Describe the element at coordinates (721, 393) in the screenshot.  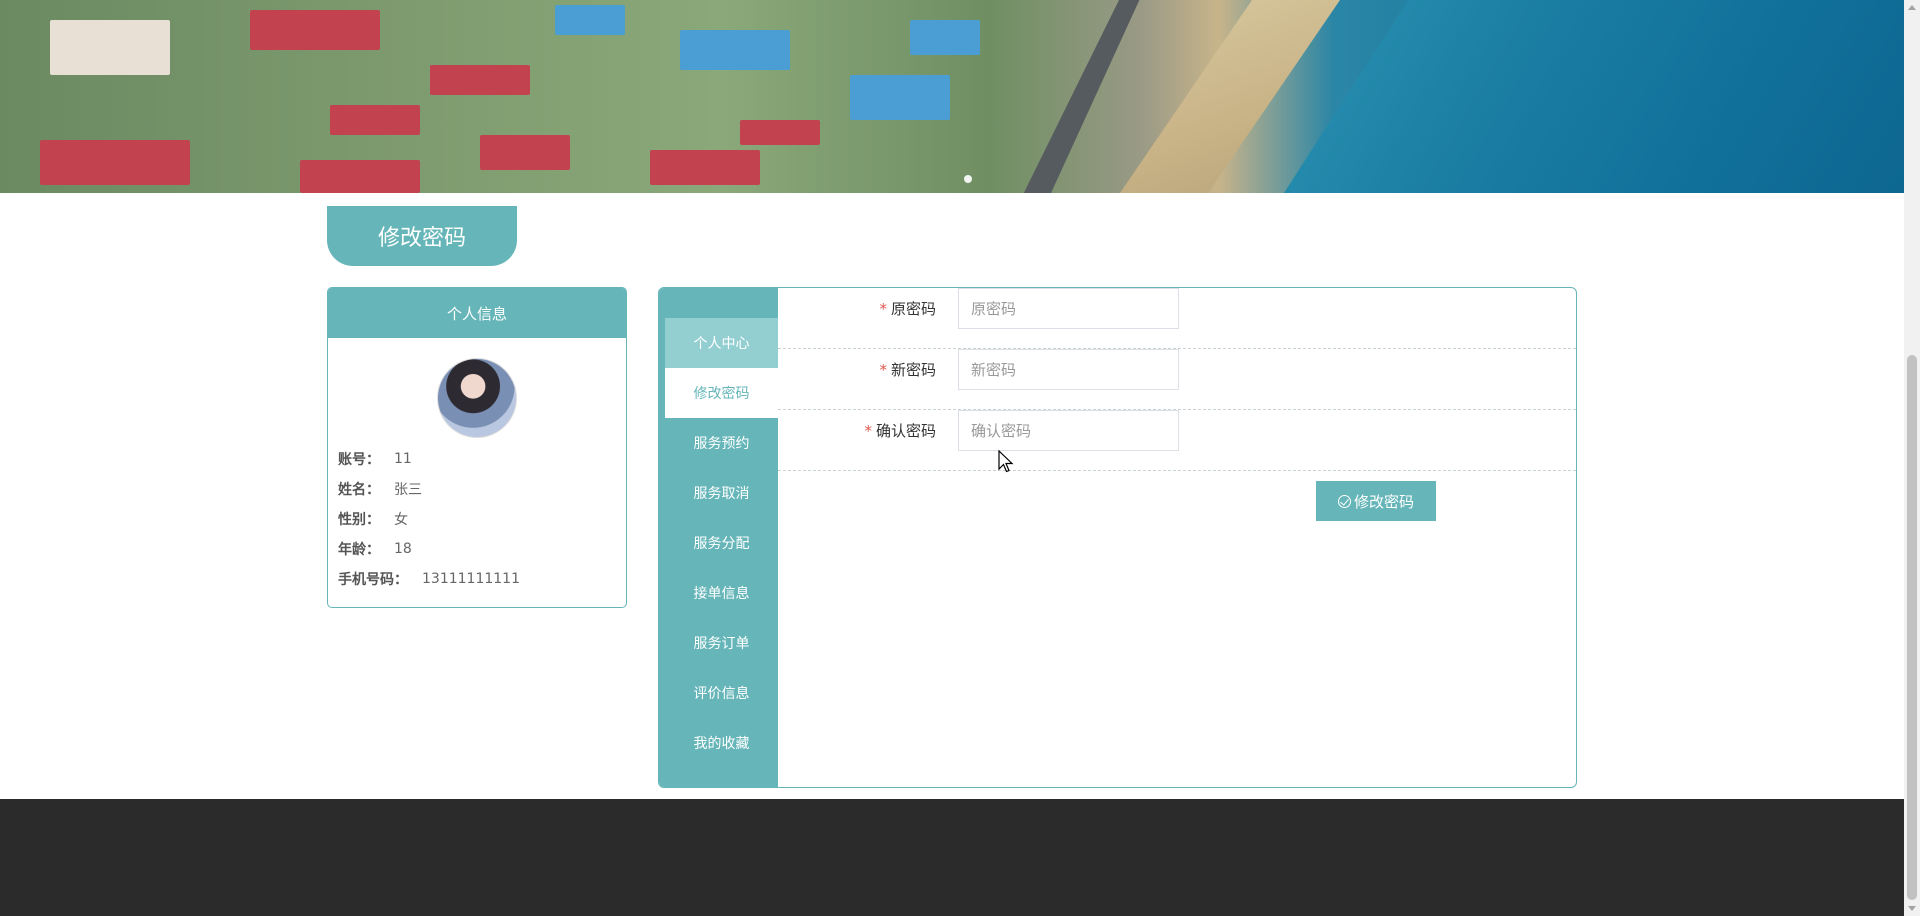
I see `menu-item-change-password: 修改密码` at that location.